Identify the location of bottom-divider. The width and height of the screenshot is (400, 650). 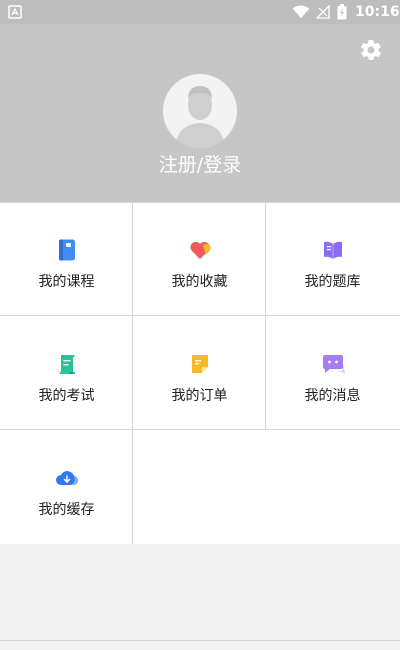
(200, 640).